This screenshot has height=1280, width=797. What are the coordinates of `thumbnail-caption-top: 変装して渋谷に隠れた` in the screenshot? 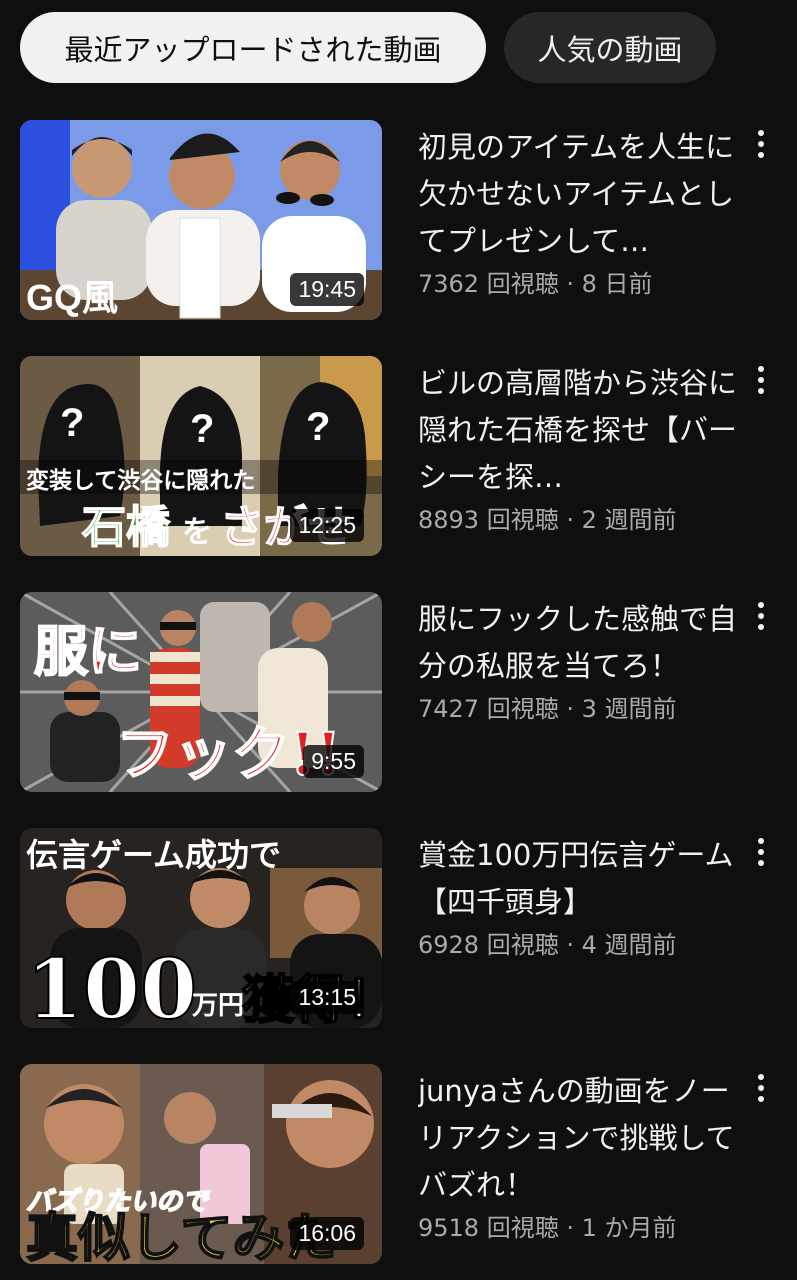 It's located at (140, 480).